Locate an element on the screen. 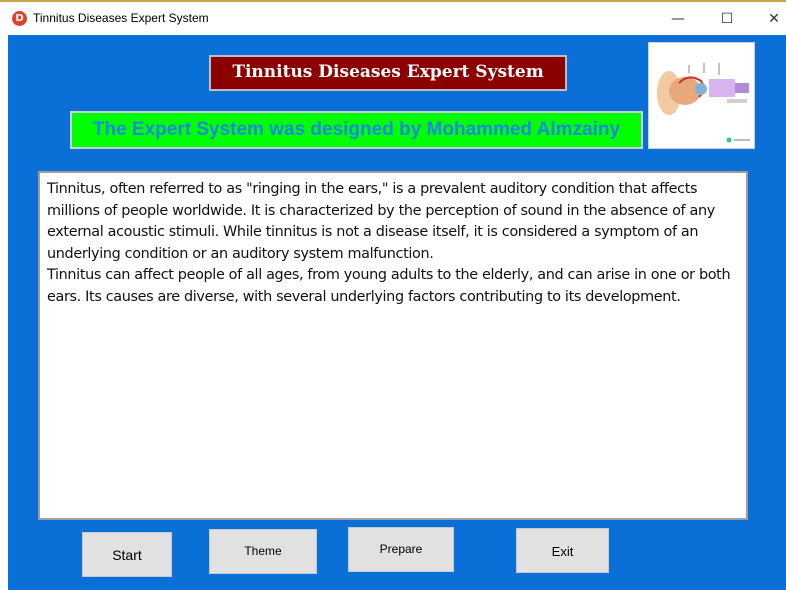 The image size is (786, 590). minimize-icon: — is located at coordinates (678, 19).